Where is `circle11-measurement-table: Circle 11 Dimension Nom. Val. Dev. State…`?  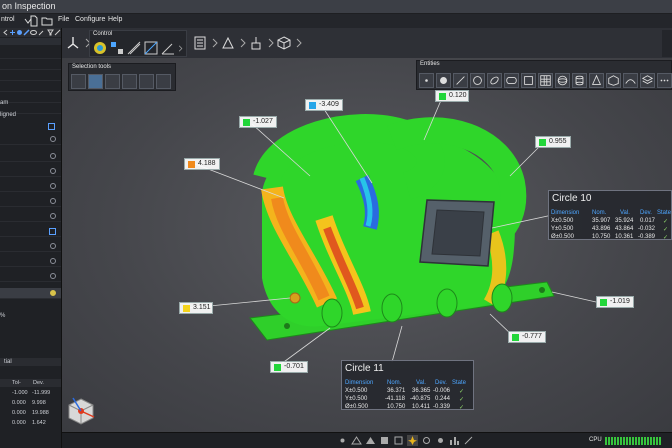
circle11-measurement-table: Circle 11 Dimension Nom. Val. Dev. State… is located at coordinates (407, 385).